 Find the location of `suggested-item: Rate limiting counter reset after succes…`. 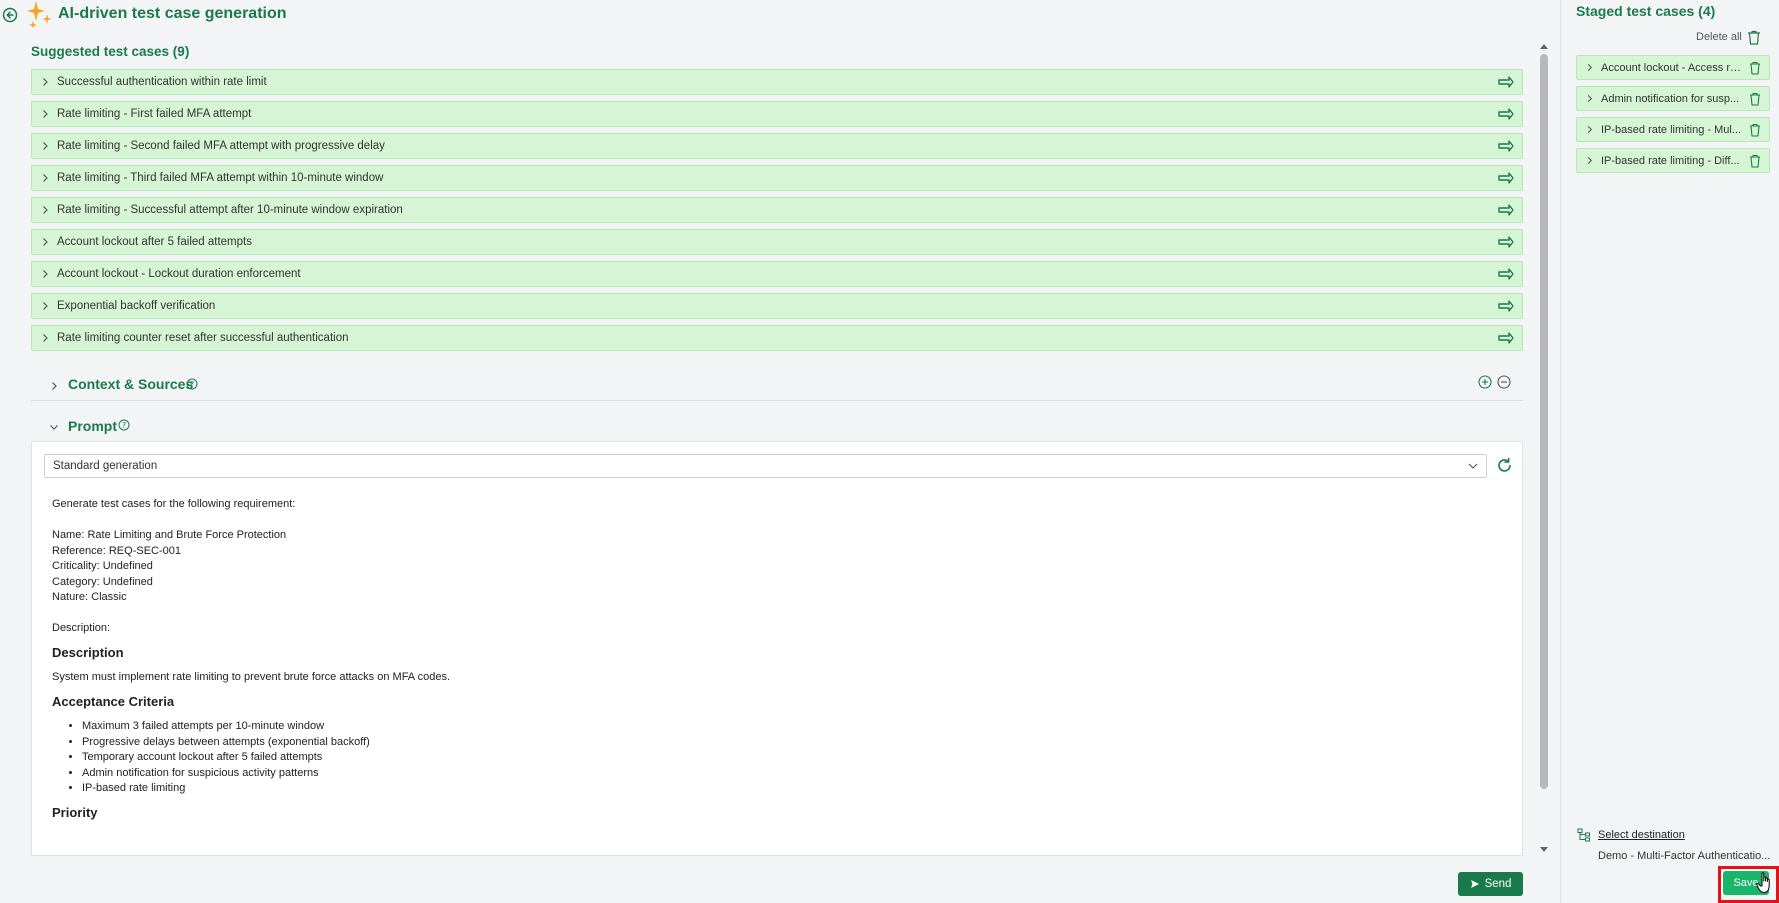

suggested-item: Rate limiting counter reset after succes… is located at coordinates (777, 338).